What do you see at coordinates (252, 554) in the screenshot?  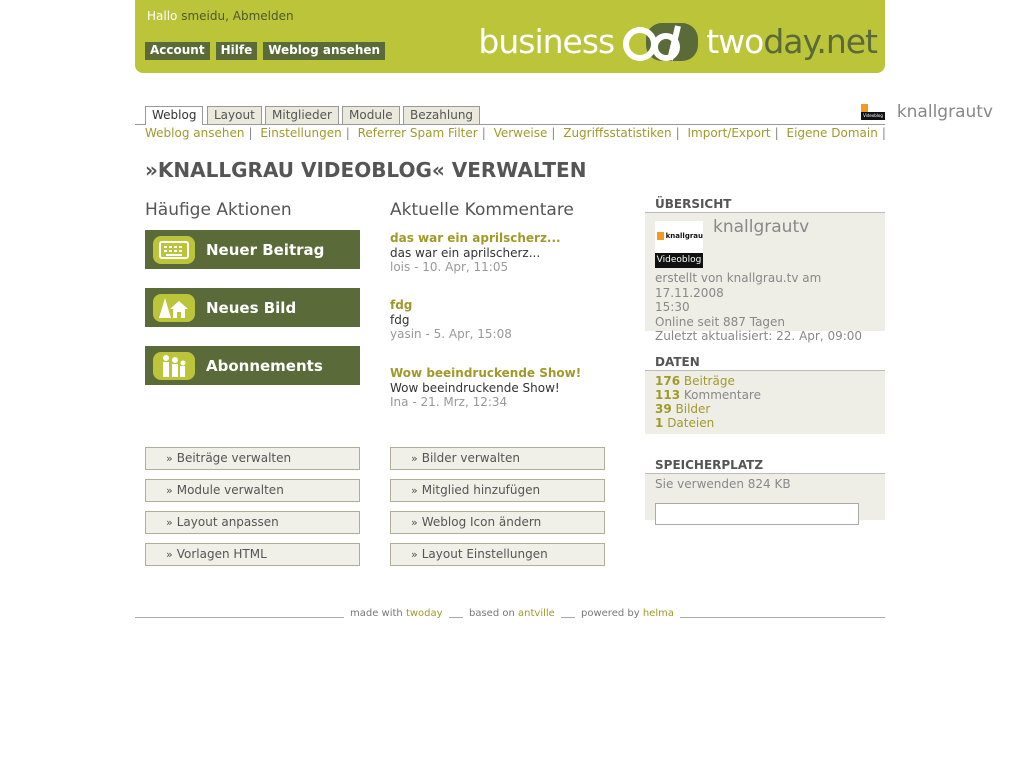 I see `html-templates-button: » Vorlagen HTML` at bounding box center [252, 554].